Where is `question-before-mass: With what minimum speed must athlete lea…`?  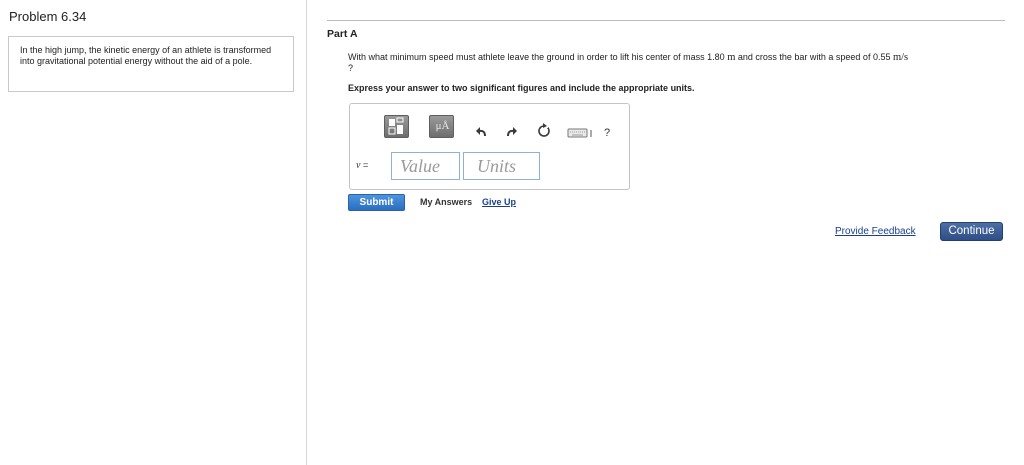
question-before-mass: With what minimum speed must athlete lea… is located at coordinates (538, 57).